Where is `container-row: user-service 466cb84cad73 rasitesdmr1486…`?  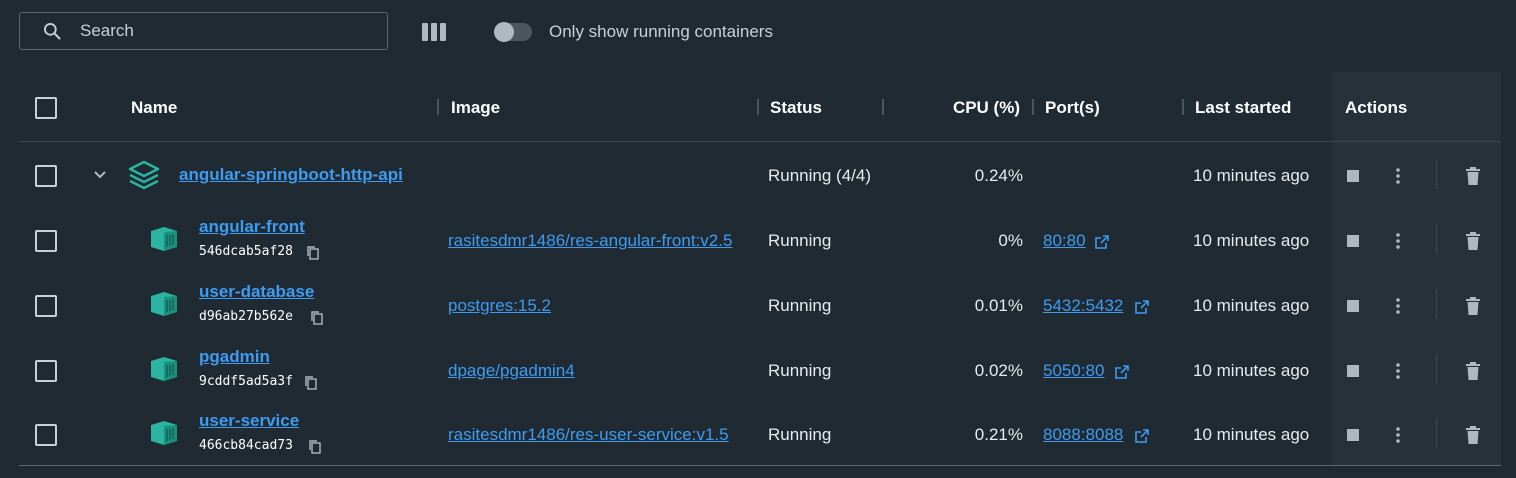 container-row: user-service 466cb84cad73 rasitesdmr1486… is located at coordinates (760, 434).